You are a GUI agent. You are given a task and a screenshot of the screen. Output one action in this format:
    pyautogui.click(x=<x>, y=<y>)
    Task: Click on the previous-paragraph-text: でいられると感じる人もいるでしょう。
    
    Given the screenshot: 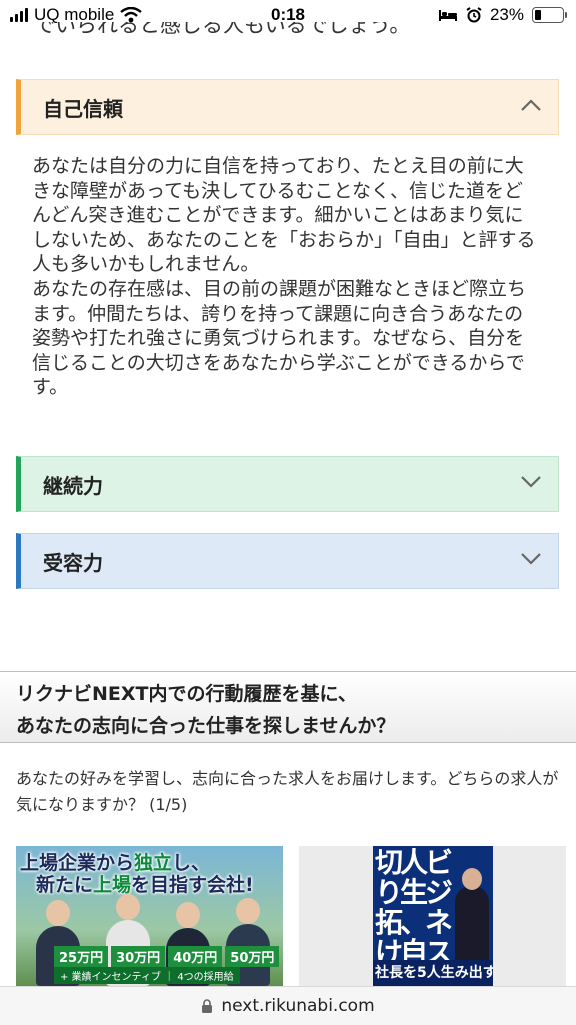 What is the action you would take?
    pyautogui.click(x=222, y=29)
    